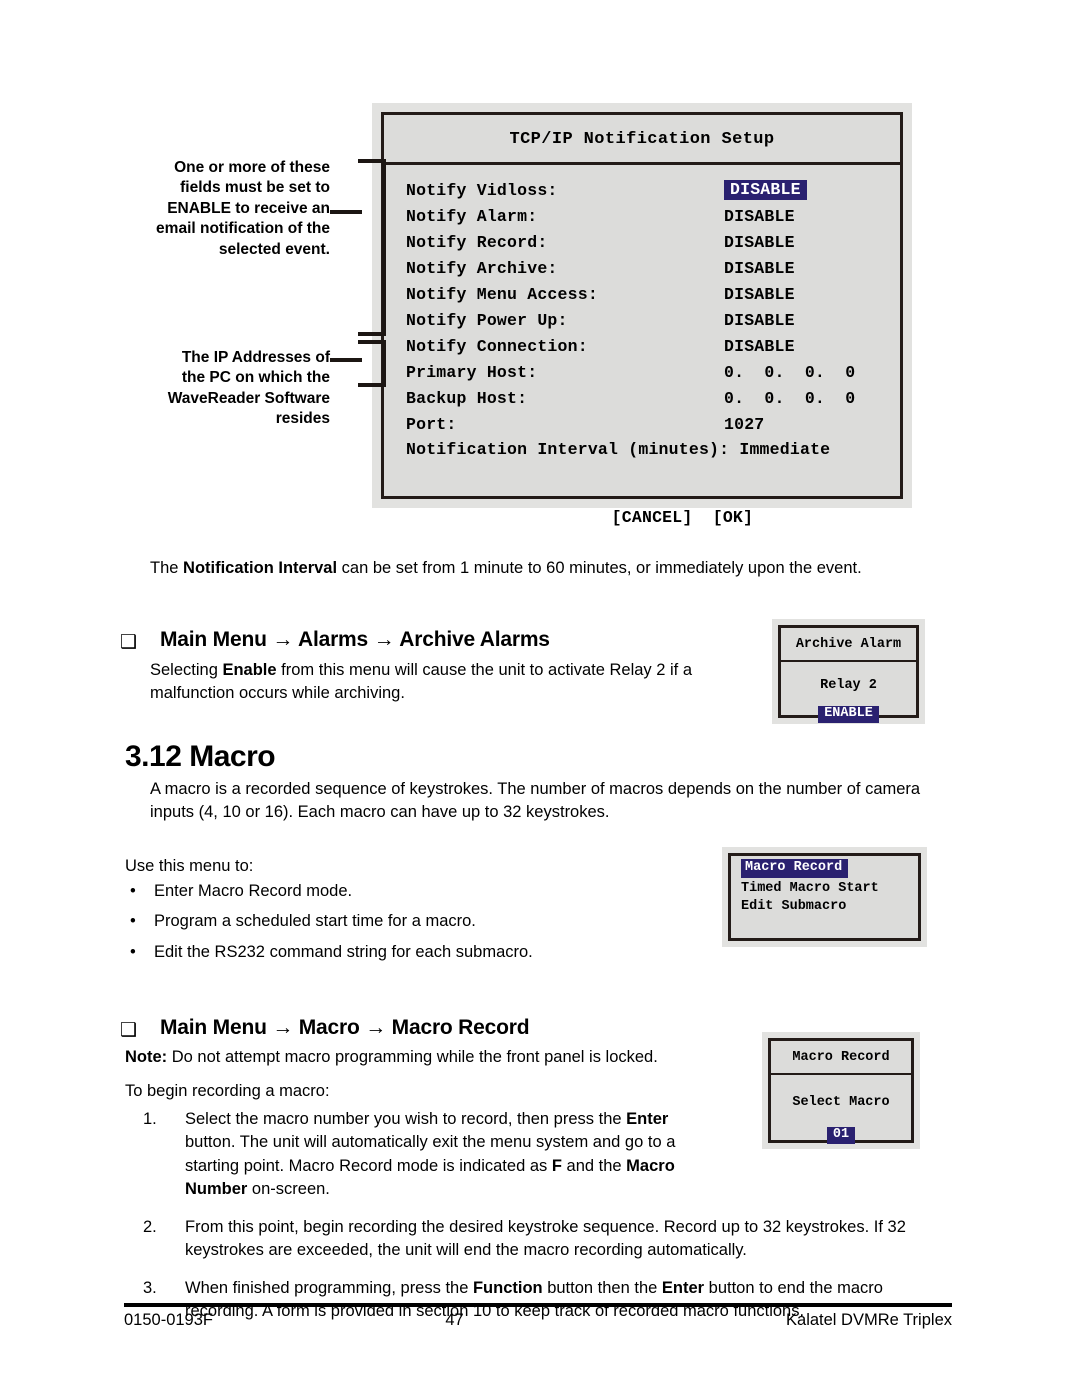  What do you see at coordinates (642, 242) in the screenshot?
I see `setting-row-notify-record: Notify Record: DISABLE` at bounding box center [642, 242].